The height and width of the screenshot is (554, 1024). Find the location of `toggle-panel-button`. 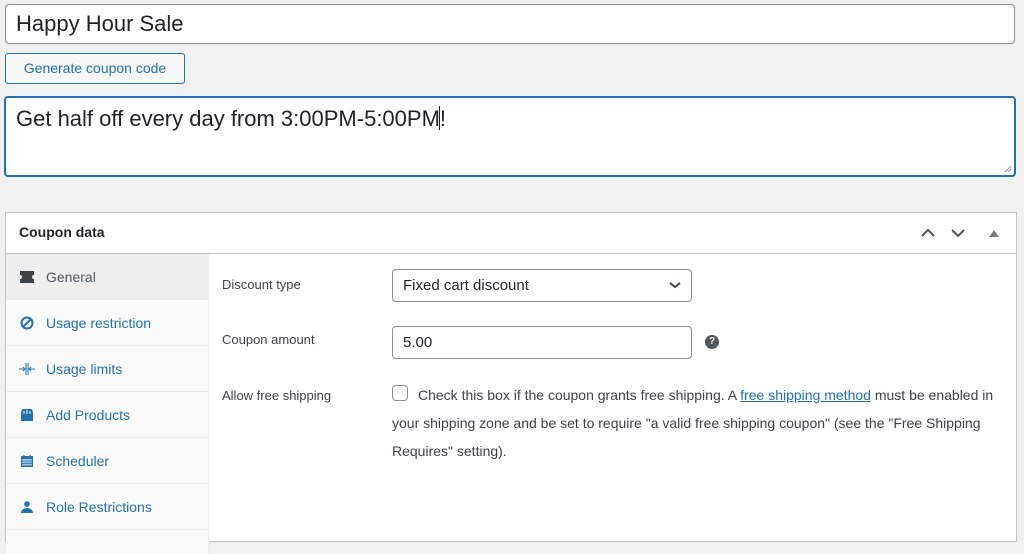

toggle-panel-button is located at coordinates (994, 233).